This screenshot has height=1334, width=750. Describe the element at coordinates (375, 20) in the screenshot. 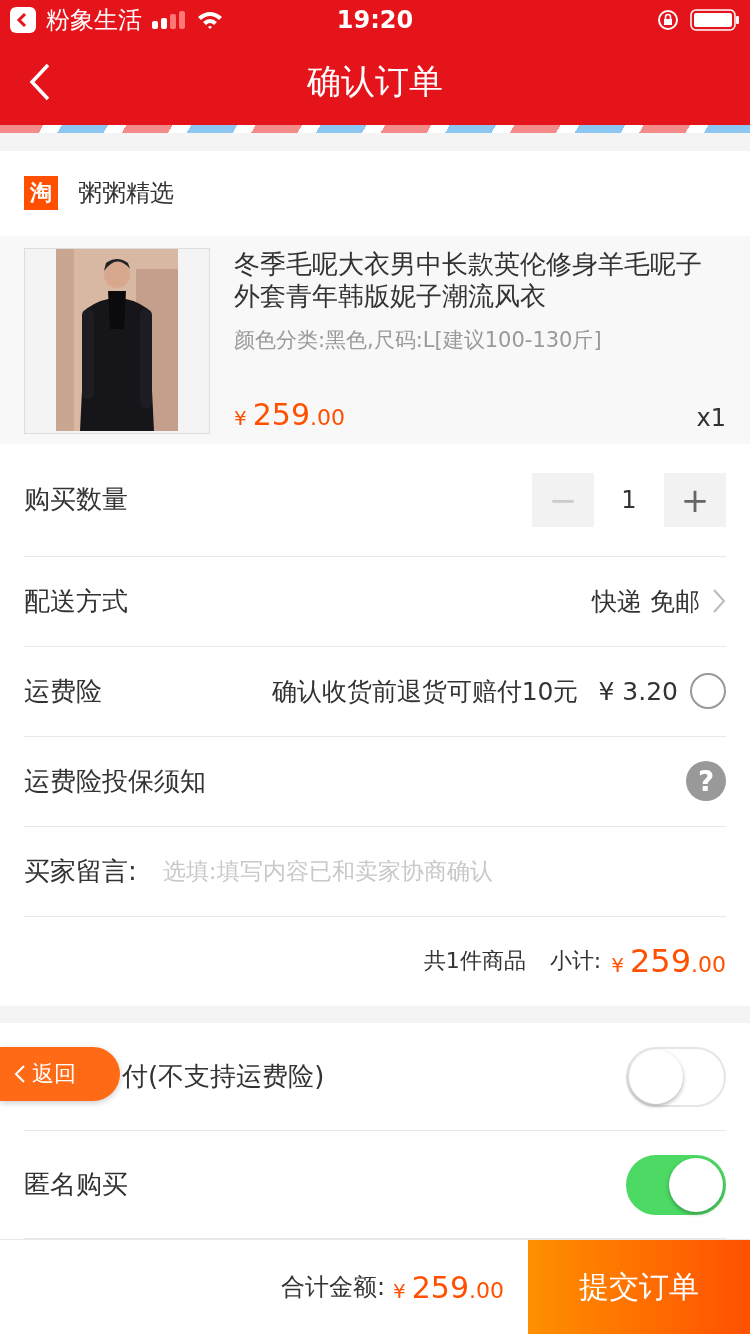

I see `status-time: 19:20` at that location.